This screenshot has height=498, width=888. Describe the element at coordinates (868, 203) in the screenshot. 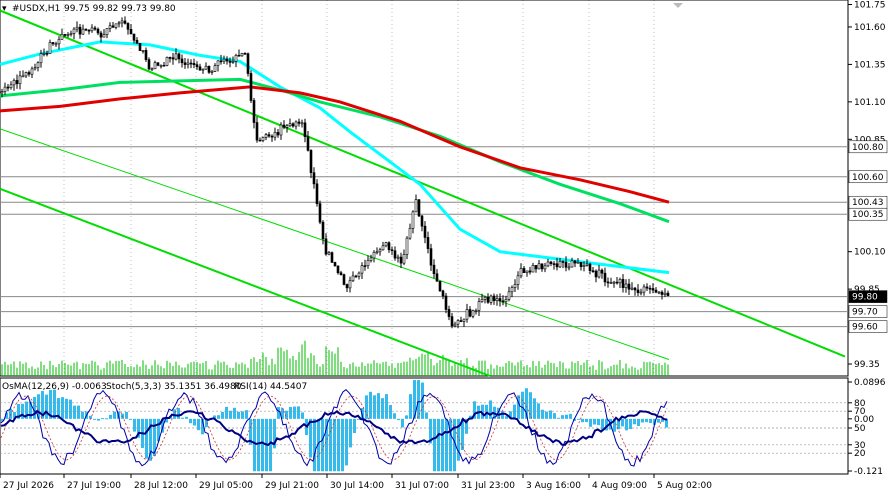

I see `level-tag-label: 100.43` at that location.